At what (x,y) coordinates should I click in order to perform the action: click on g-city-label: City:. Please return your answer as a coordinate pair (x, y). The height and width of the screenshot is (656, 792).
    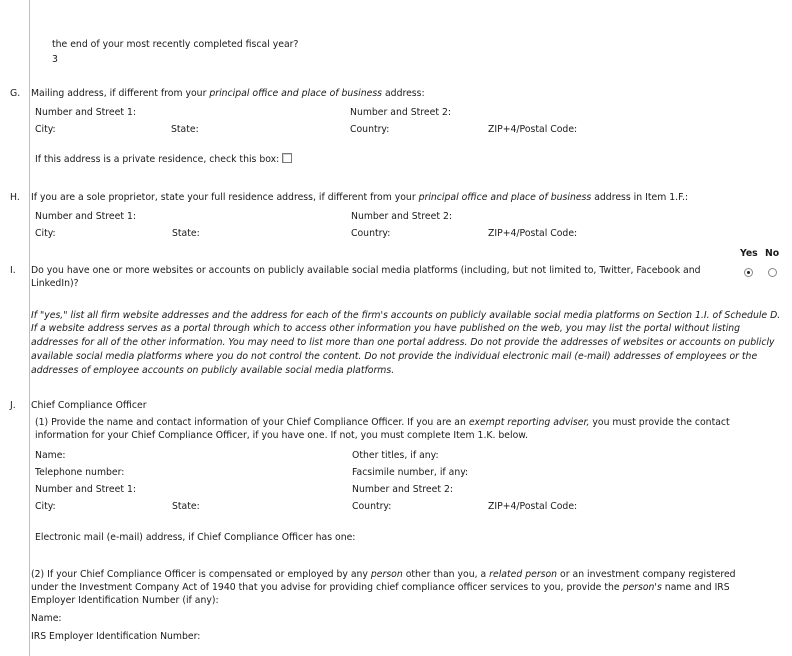
    Looking at the image, I should click on (45, 129).